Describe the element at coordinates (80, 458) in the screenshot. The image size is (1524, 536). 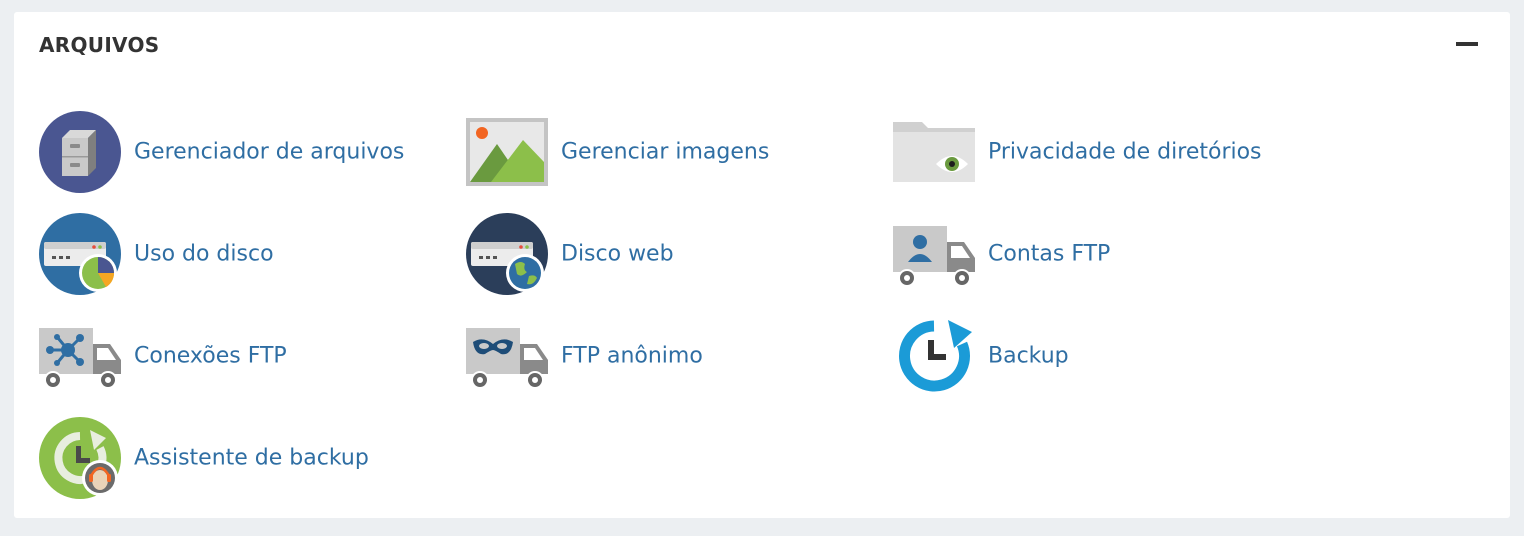
I see `backup-wizard-icon` at that location.